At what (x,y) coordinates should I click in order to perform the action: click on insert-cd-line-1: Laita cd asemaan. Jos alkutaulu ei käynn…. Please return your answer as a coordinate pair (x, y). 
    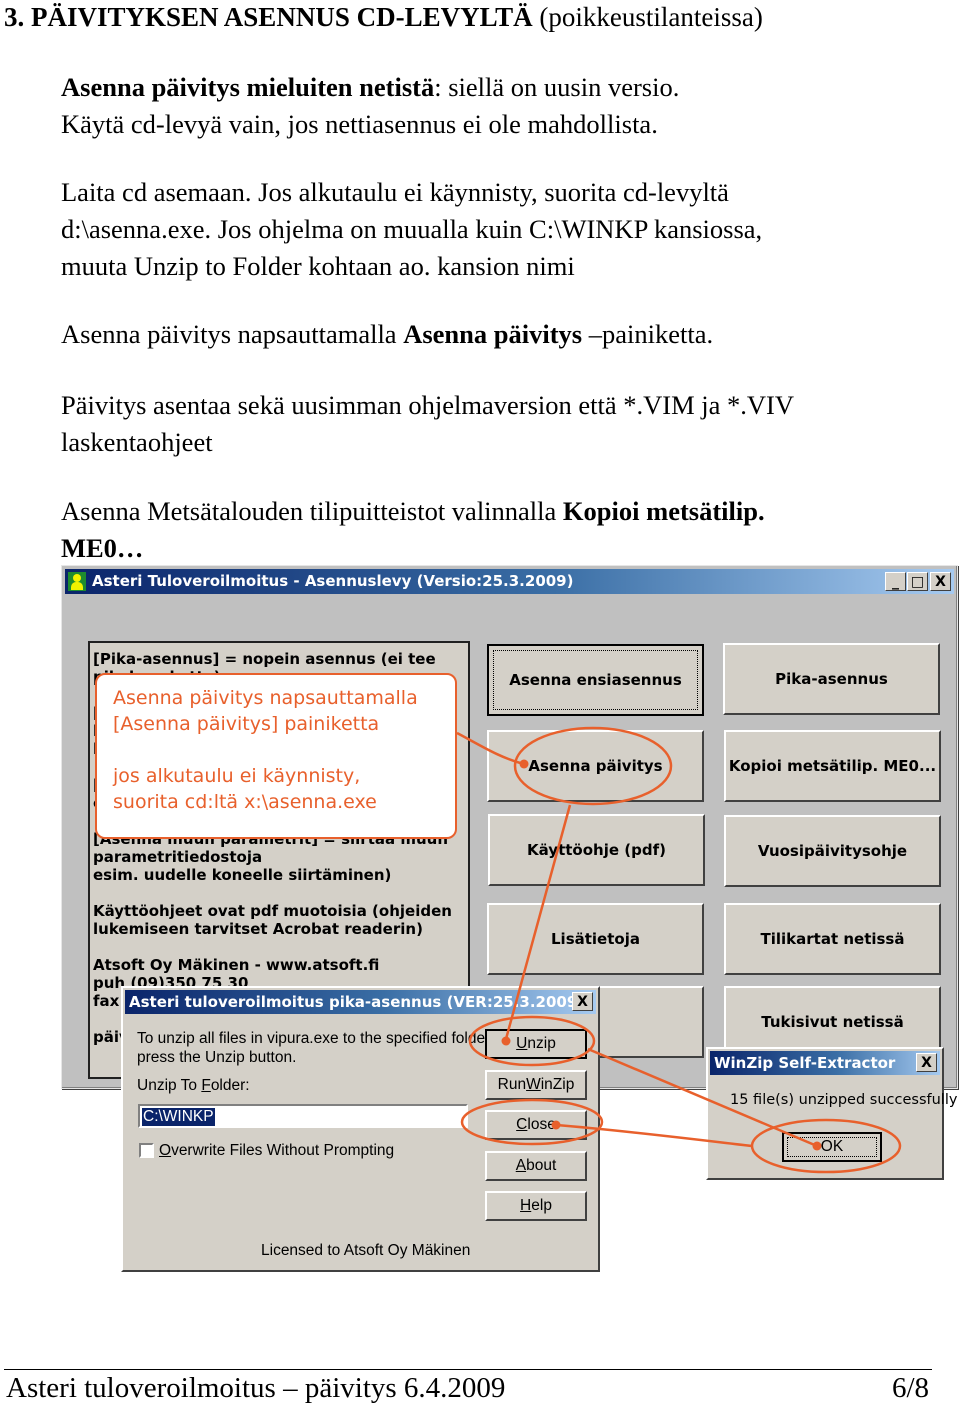
    Looking at the image, I should click on (395, 192).